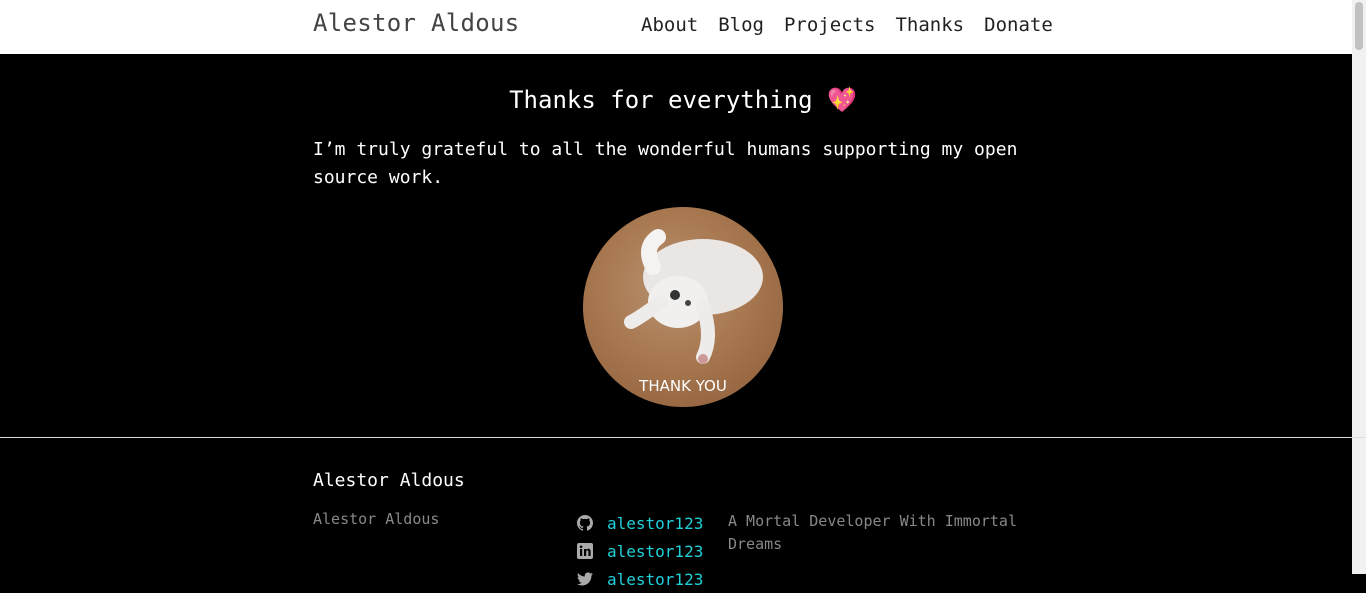 The image size is (1366, 593). I want to click on linkedin-icon, so click(585, 551).